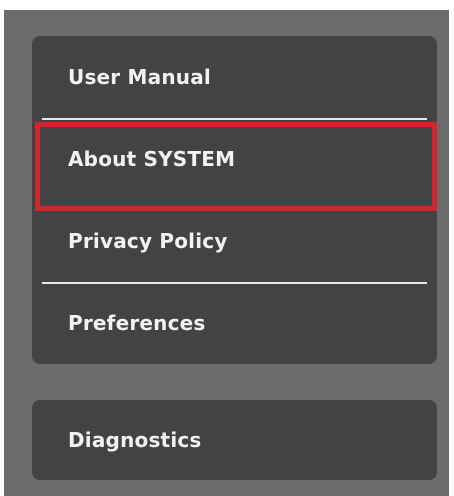  What do you see at coordinates (135, 440) in the screenshot?
I see `menu-item-label: Diagnostics` at bounding box center [135, 440].